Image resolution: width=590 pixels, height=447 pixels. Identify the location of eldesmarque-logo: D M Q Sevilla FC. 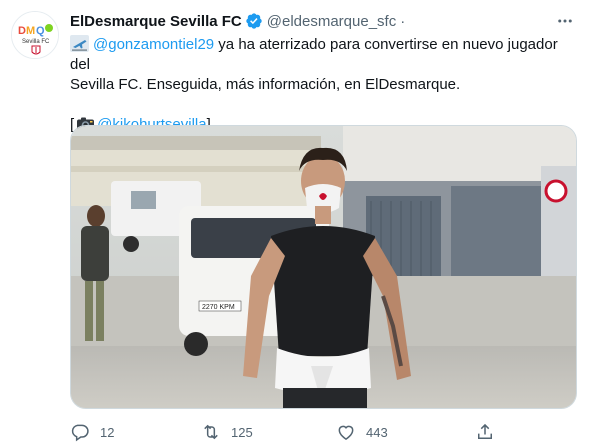
(35, 35).